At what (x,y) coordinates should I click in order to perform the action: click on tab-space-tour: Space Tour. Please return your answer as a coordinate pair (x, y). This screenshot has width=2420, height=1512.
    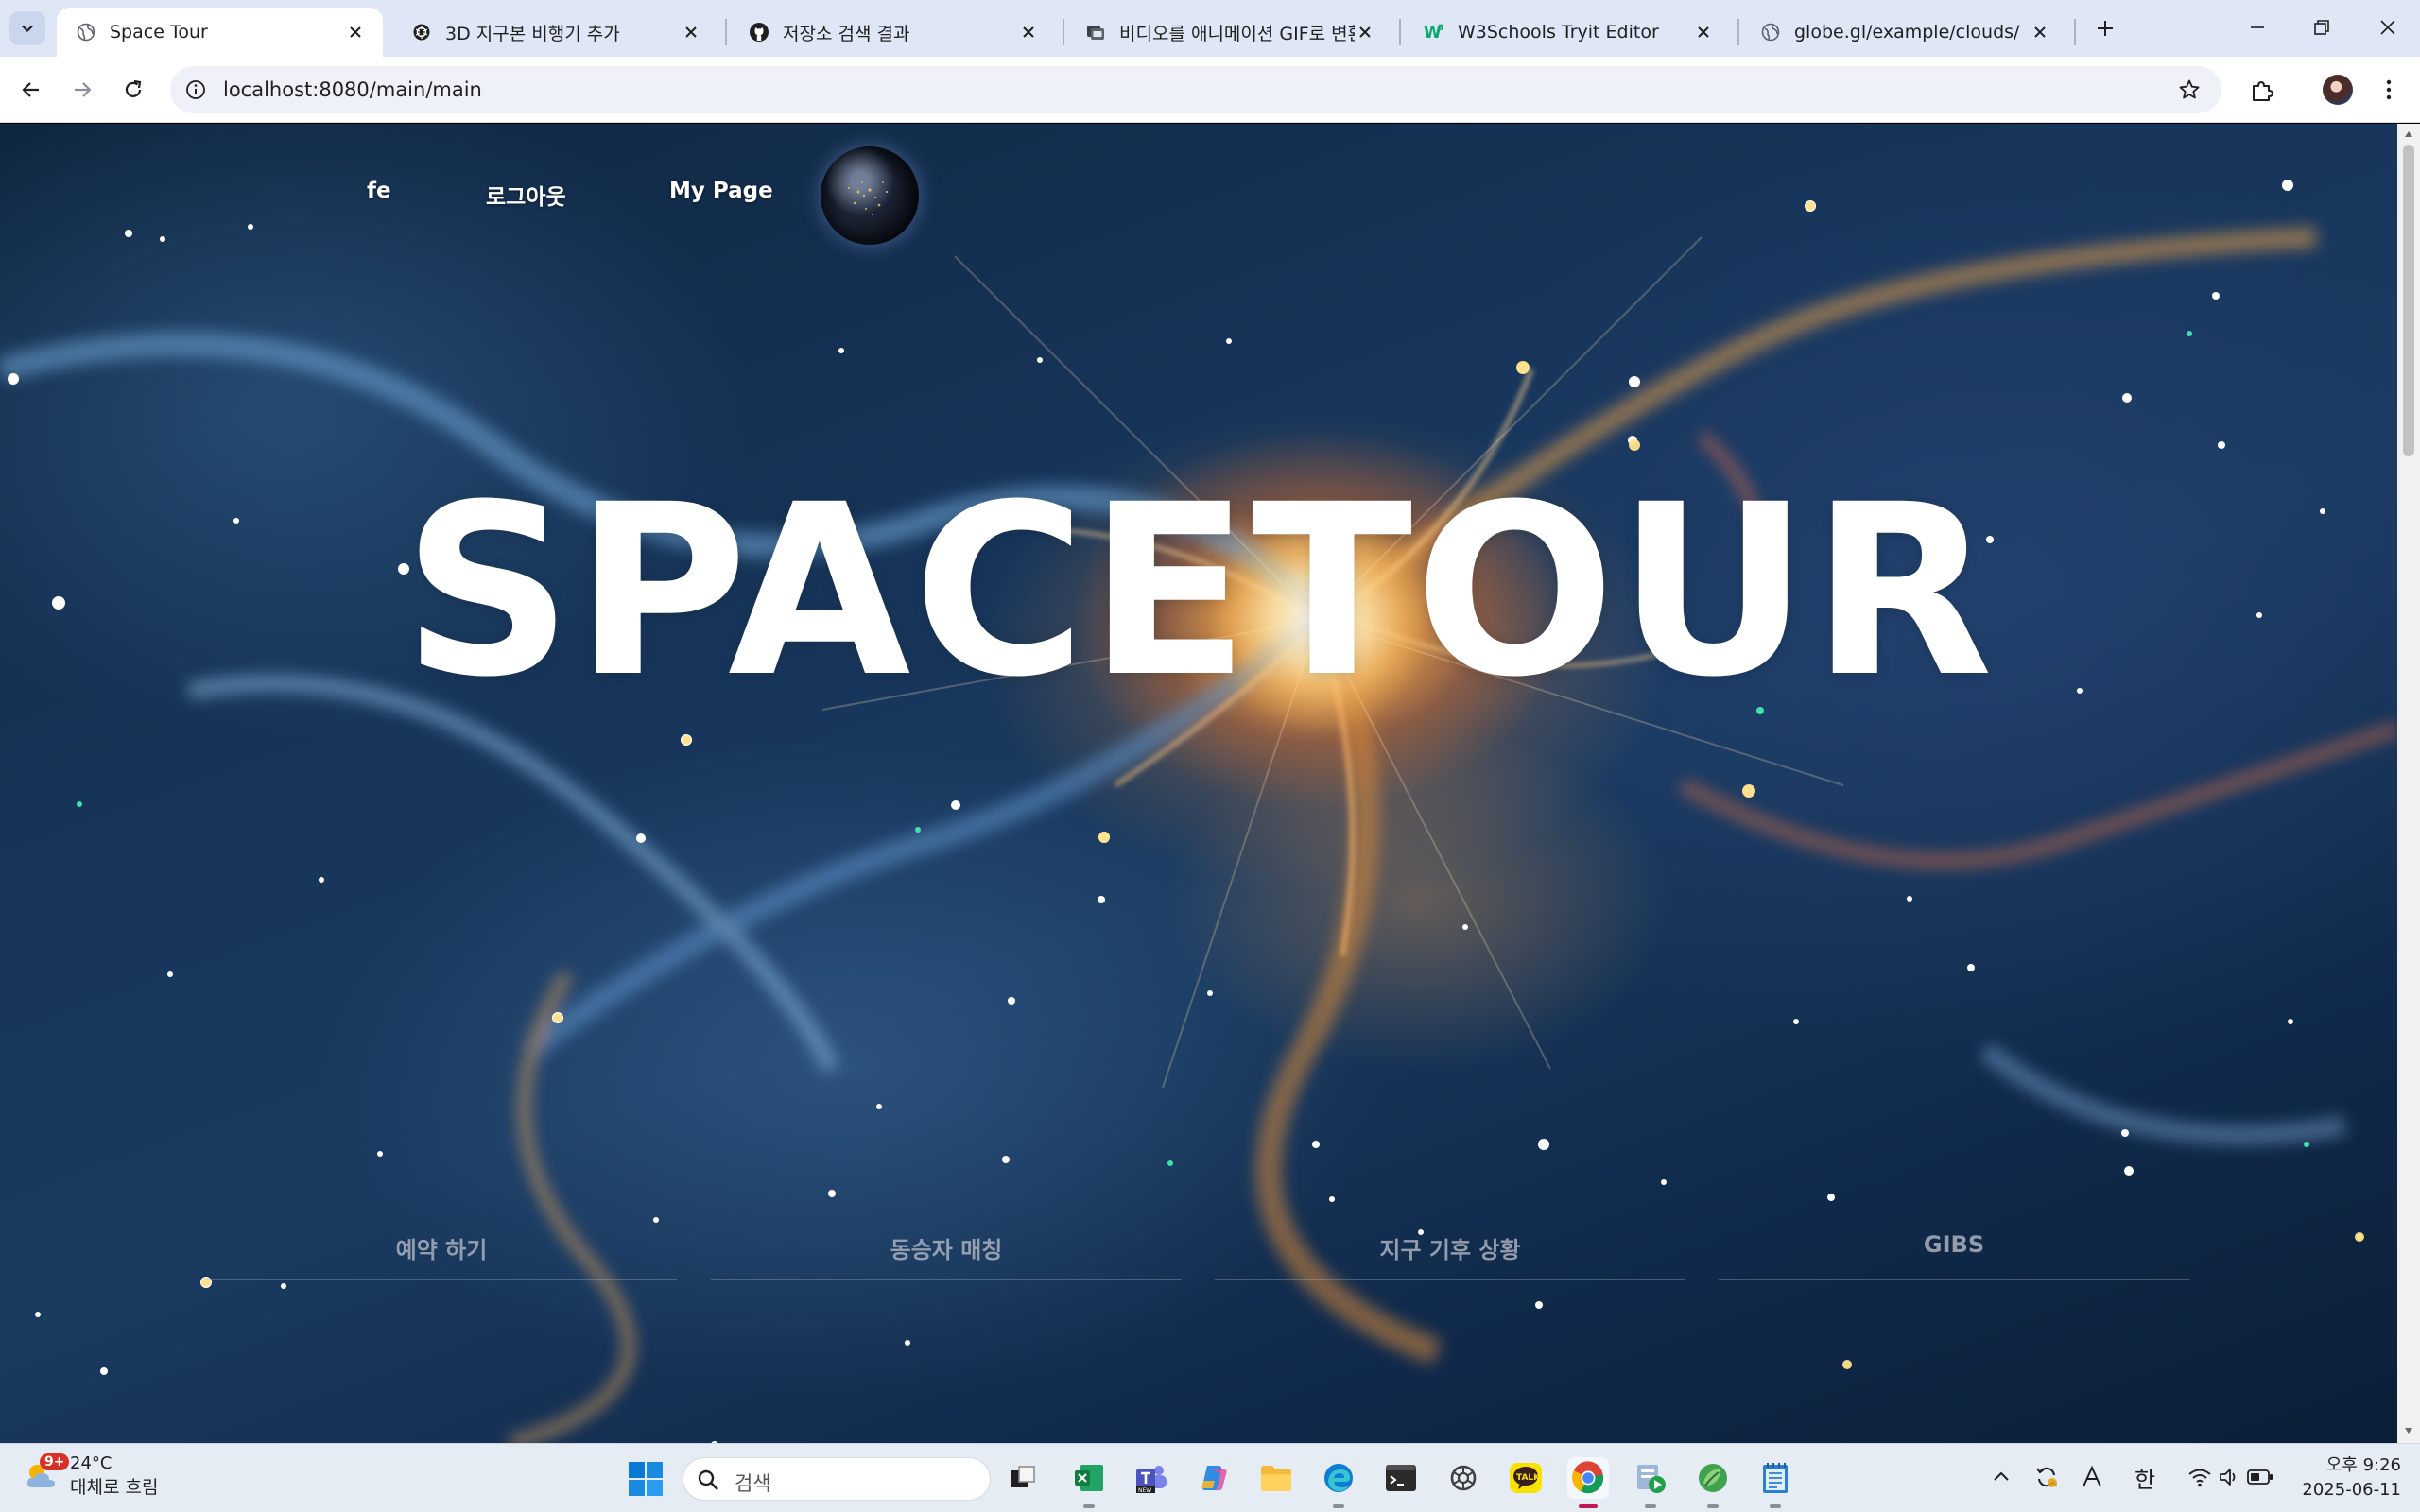
    Looking at the image, I should click on (220, 32).